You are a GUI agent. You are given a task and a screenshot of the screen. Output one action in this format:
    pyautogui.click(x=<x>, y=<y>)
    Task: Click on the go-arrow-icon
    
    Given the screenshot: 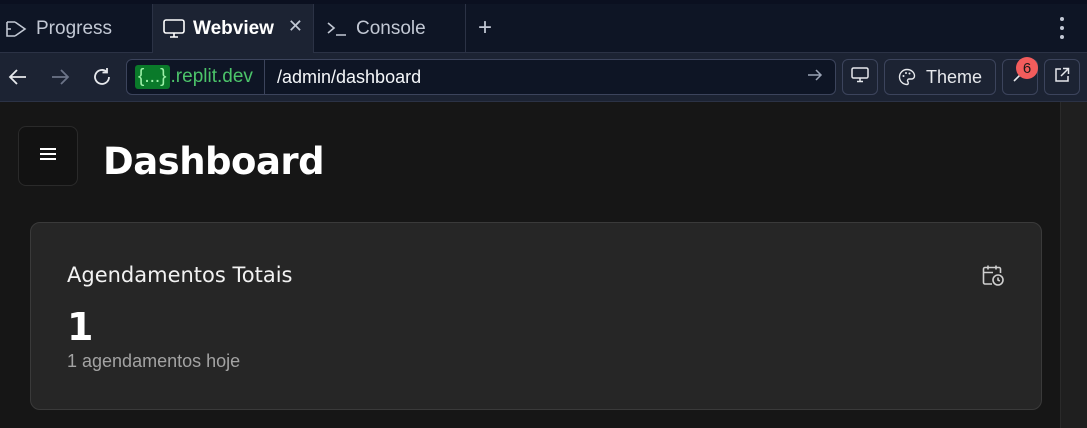 What is the action you would take?
    pyautogui.click(x=815, y=77)
    